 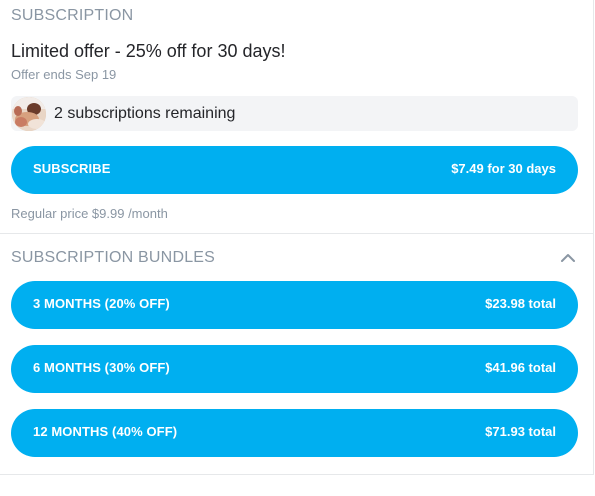 What do you see at coordinates (520, 431) in the screenshot?
I see `bundle-total: $71.93 total` at bounding box center [520, 431].